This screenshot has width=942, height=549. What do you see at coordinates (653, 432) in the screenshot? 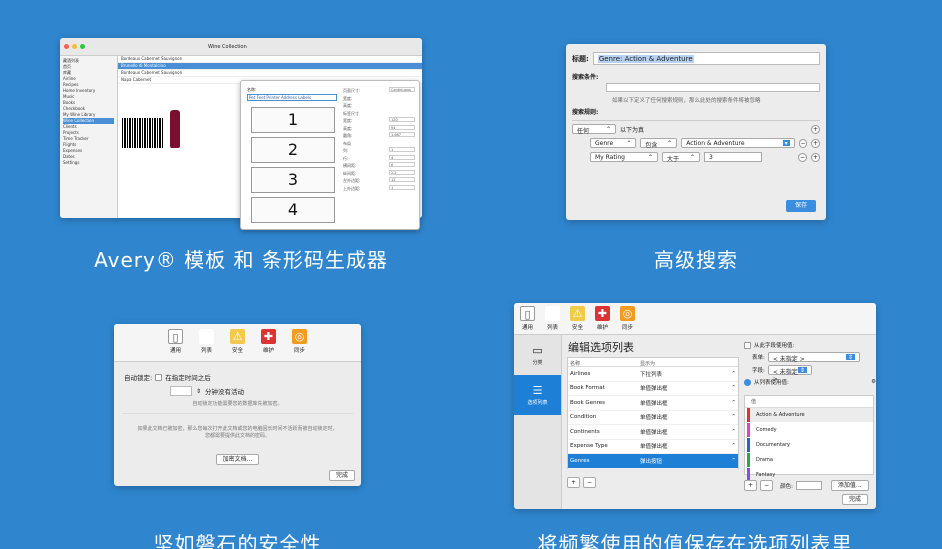
I see `list-item: Continents 单值弹出框 ⌃` at bounding box center [653, 432].